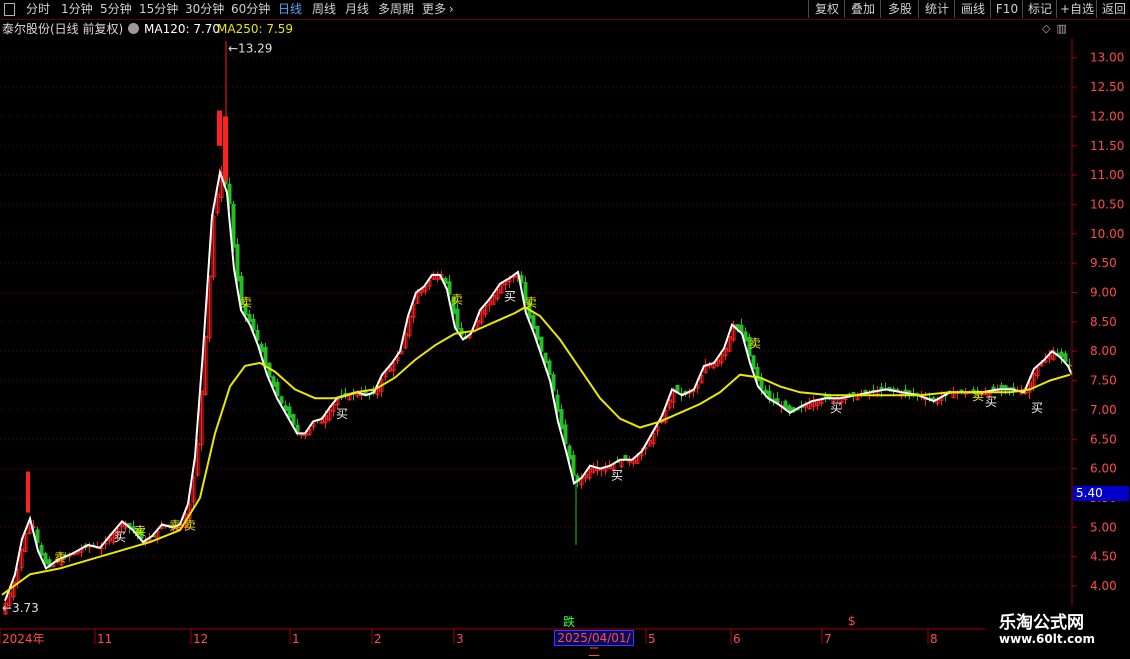  What do you see at coordinates (1107, 87) in the screenshot?
I see `price-tick-label: 12.50` at bounding box center [1107, 87].